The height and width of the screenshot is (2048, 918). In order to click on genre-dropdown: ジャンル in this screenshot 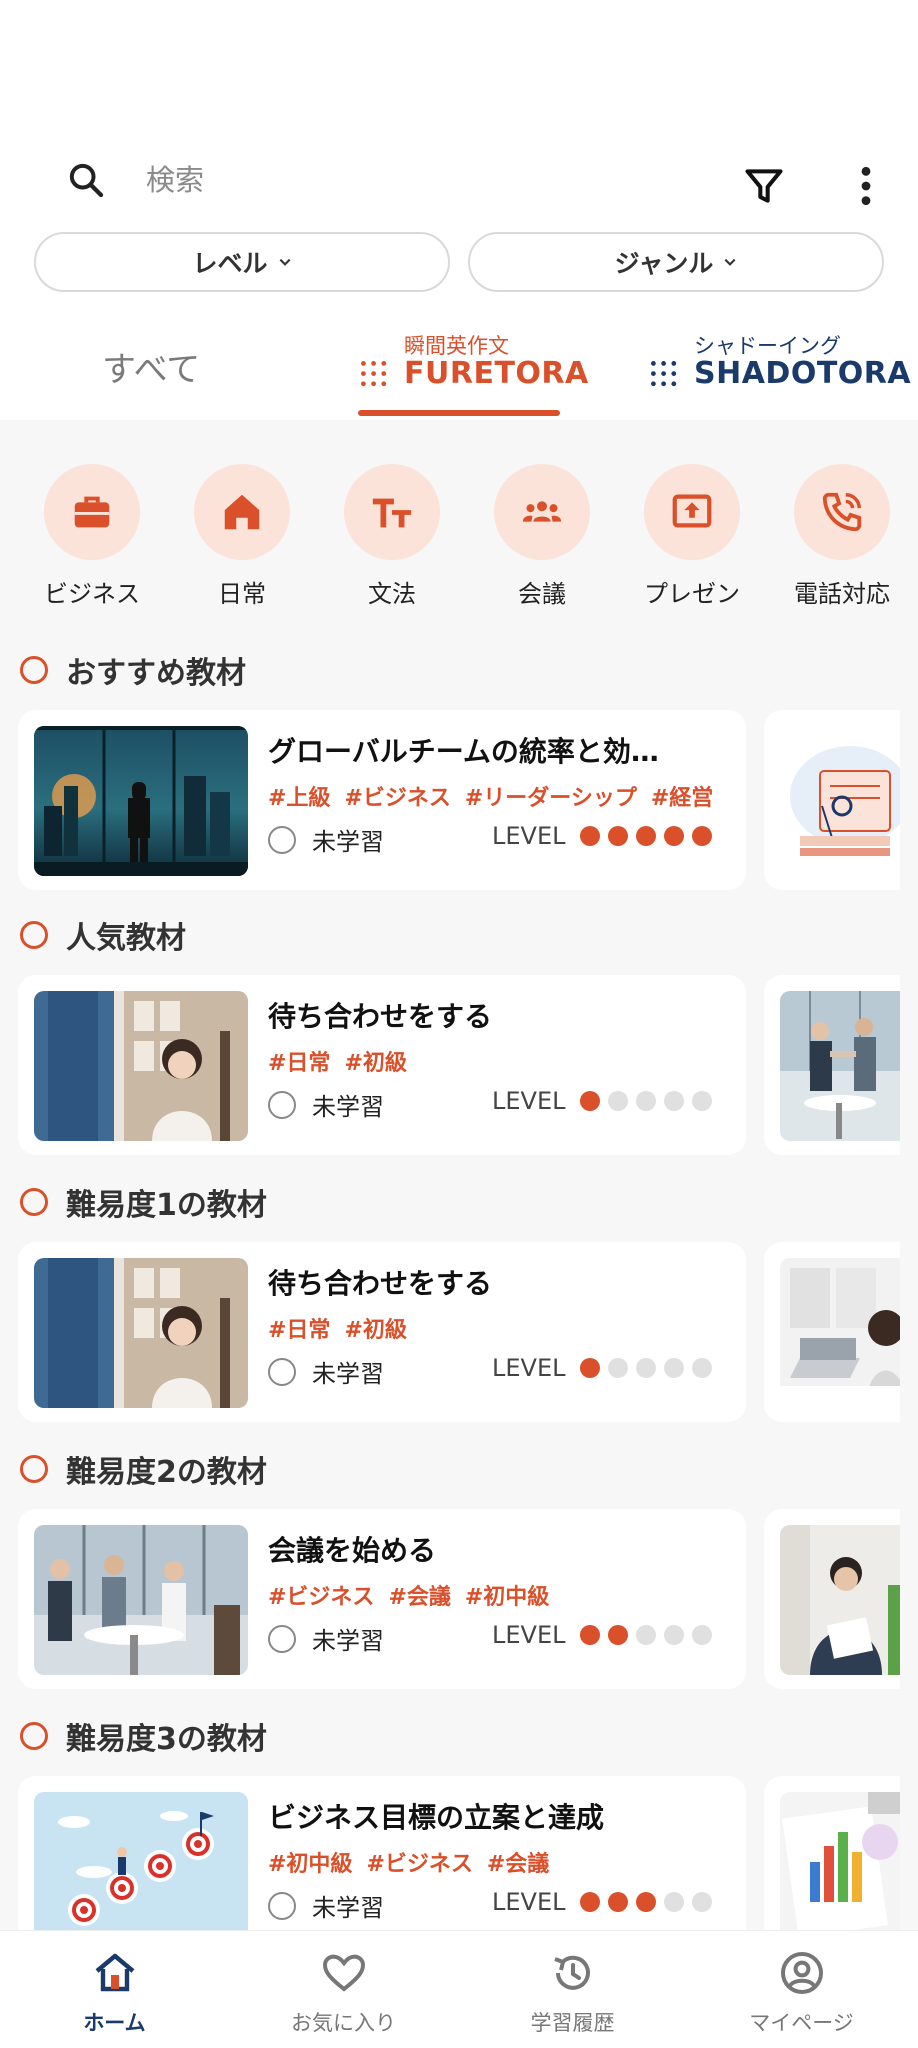, I will do `click(676, 262)`.